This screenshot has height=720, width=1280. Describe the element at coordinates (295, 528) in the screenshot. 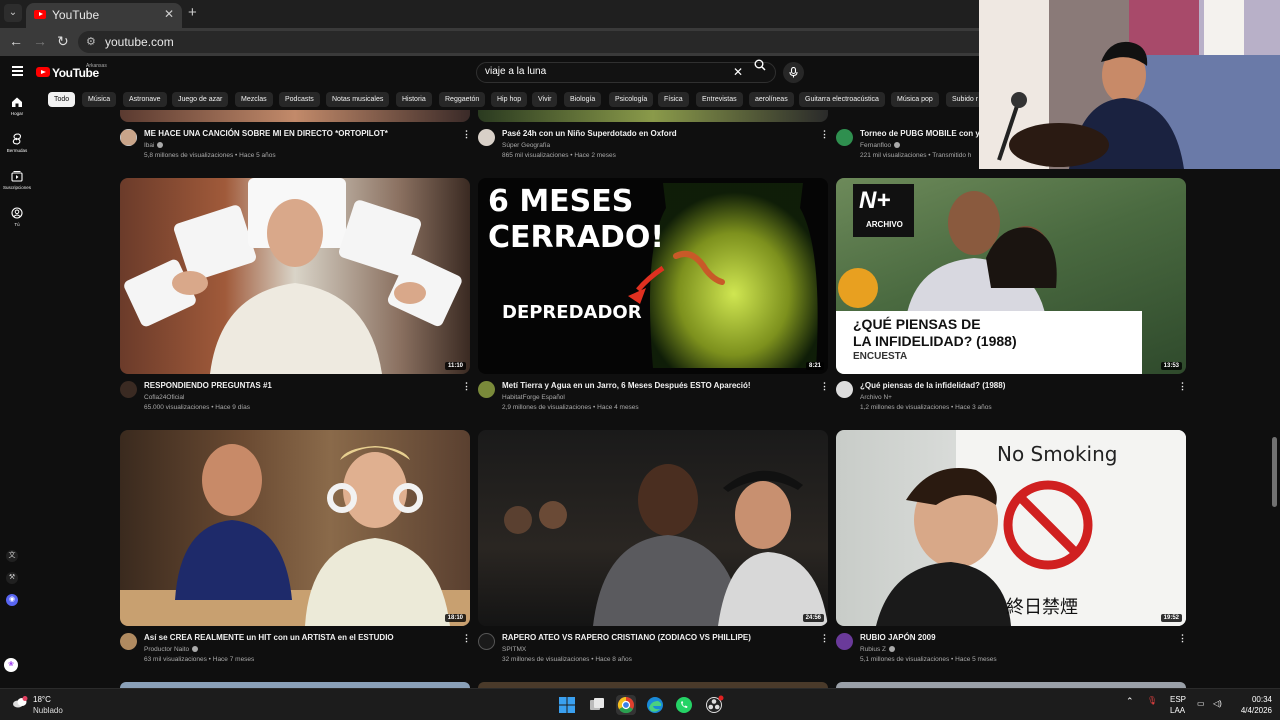

I see `video-thumbnail: 18:10` at that location.